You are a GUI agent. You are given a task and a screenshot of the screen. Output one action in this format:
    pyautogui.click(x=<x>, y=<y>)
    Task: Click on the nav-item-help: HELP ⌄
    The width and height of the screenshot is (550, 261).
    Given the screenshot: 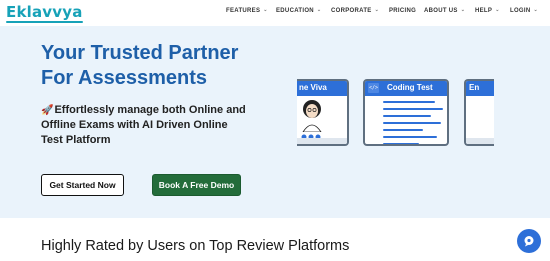 What is the action you would take?
    pyautogui.click(x=487, y=10)
    